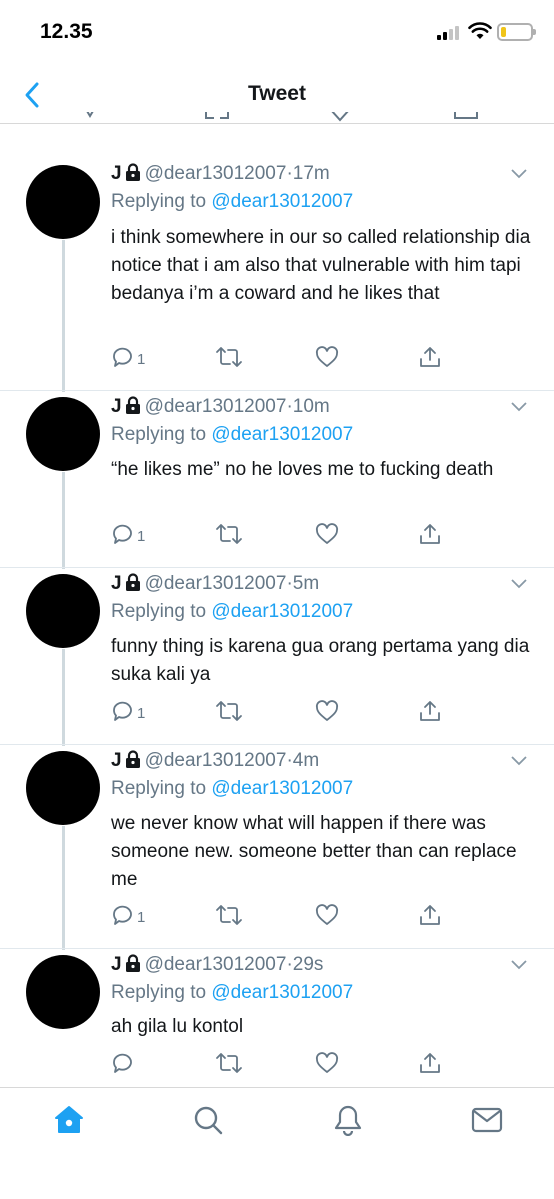 The height and width of the screenshot is (1199, 554). What do you see at coordinates (340, 117) in the screenshot?
I see `like-icon` at bounding box center [340, 117].